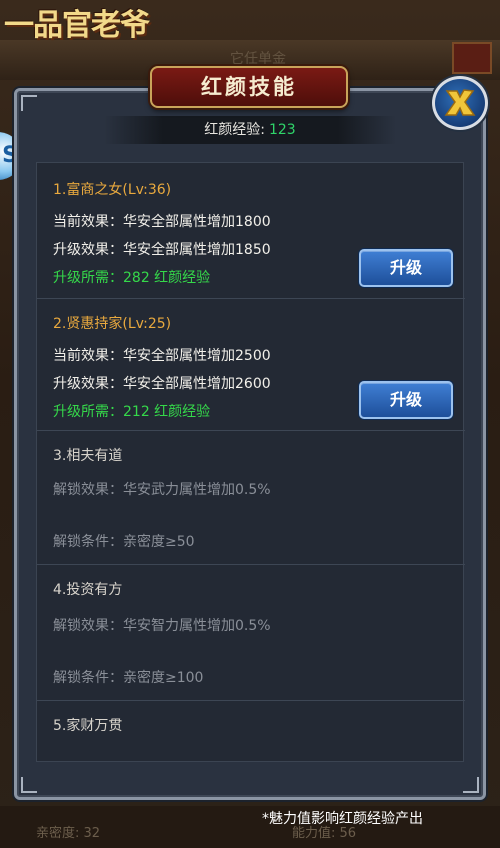 The height and width of the screenshot is (848, 500). What do you see at coordinates (162, 356) in the screenshot?
I see `current-effect: 当前效果：华安全部属性增加2500` at bounding box center [162, 356].